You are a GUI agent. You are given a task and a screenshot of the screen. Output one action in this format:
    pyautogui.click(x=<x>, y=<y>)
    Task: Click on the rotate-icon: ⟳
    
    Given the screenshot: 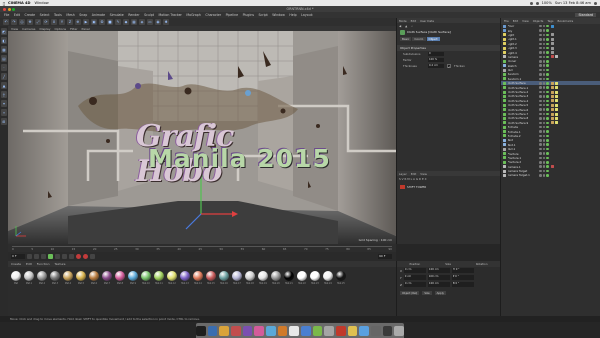 What is the action you would take?
    pyautogui.click(x=46, y=22)
    